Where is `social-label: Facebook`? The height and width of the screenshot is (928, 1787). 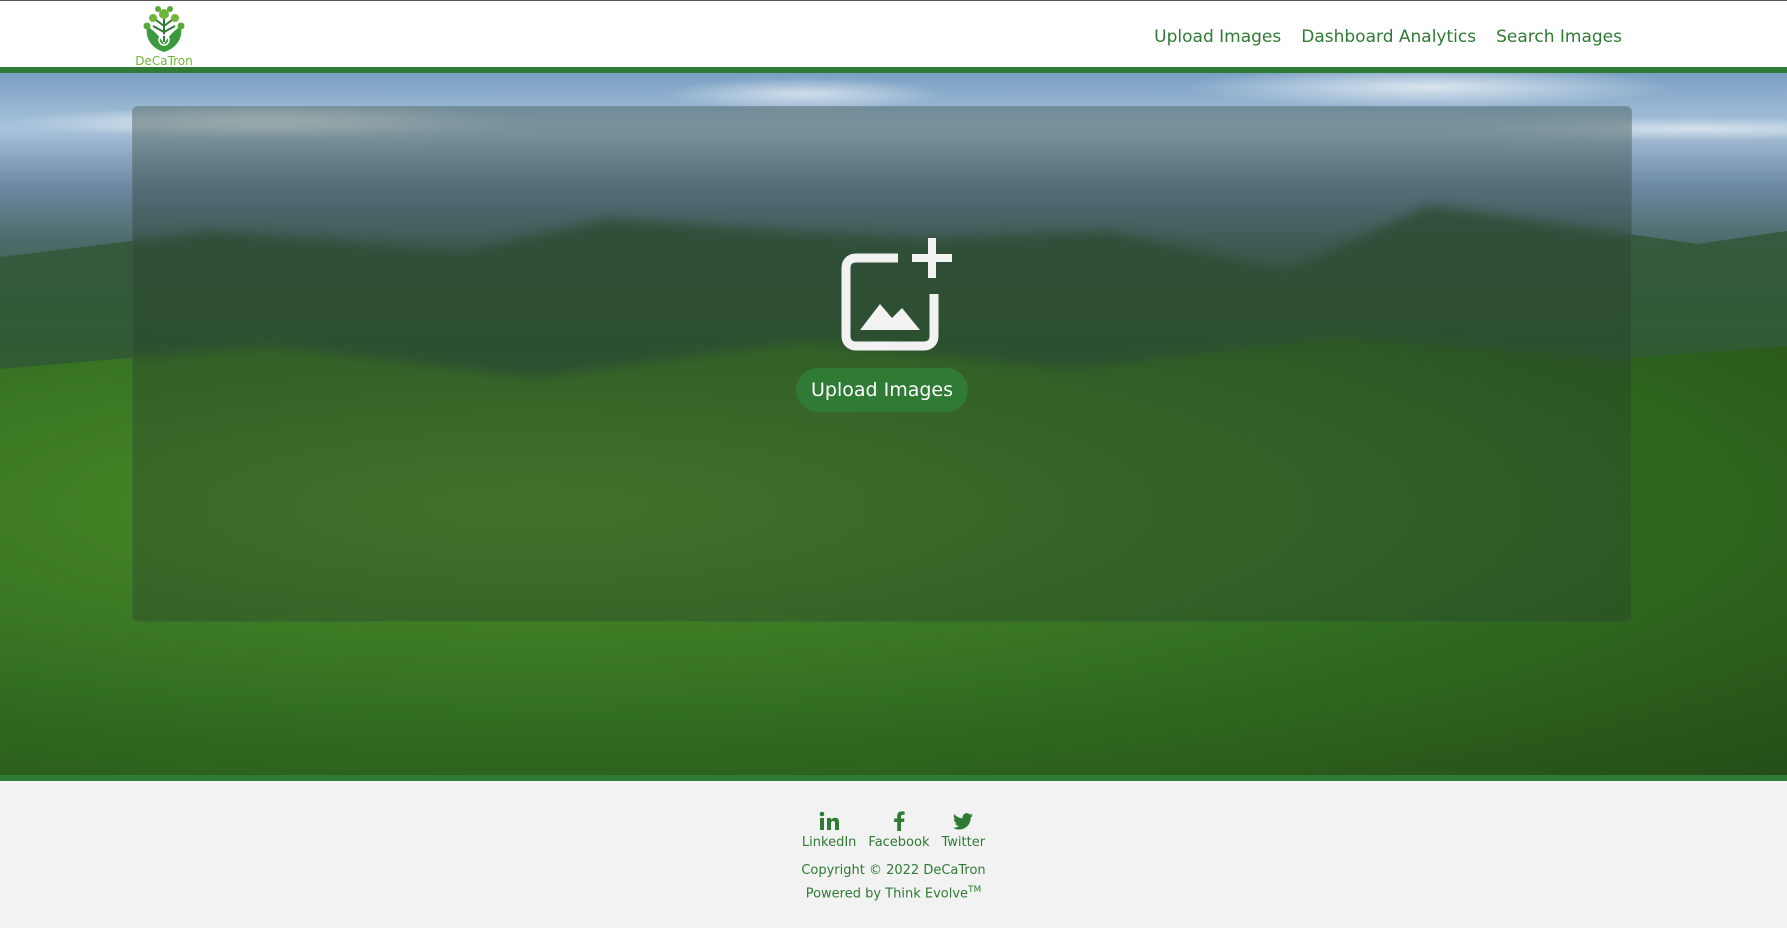
social-label: Facebook is located at coordinates (899, 842).